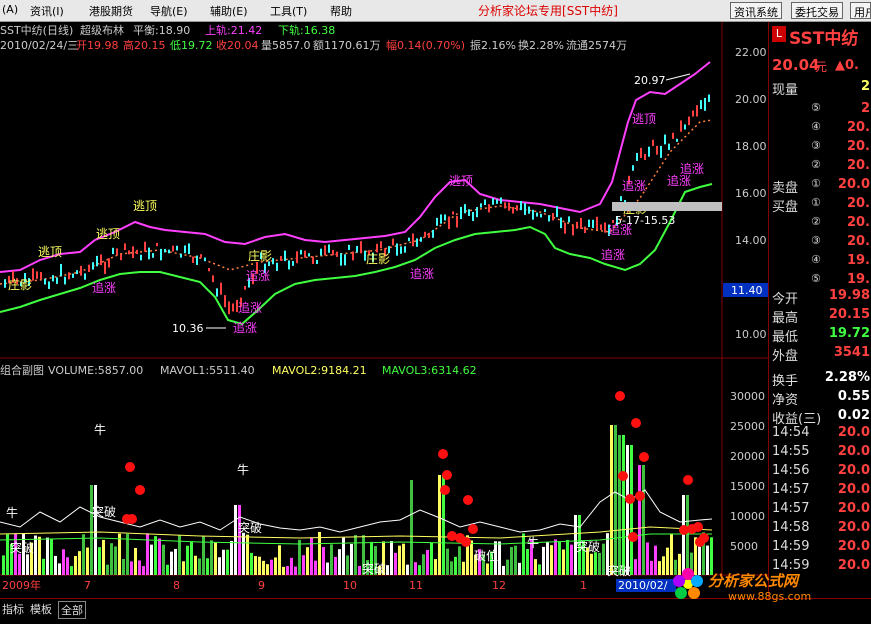 The image size is (871, 624). Describe the element at coordinates (820, 452) in the screenshot. I see `tick-row: 14:55 20.0` at that location.